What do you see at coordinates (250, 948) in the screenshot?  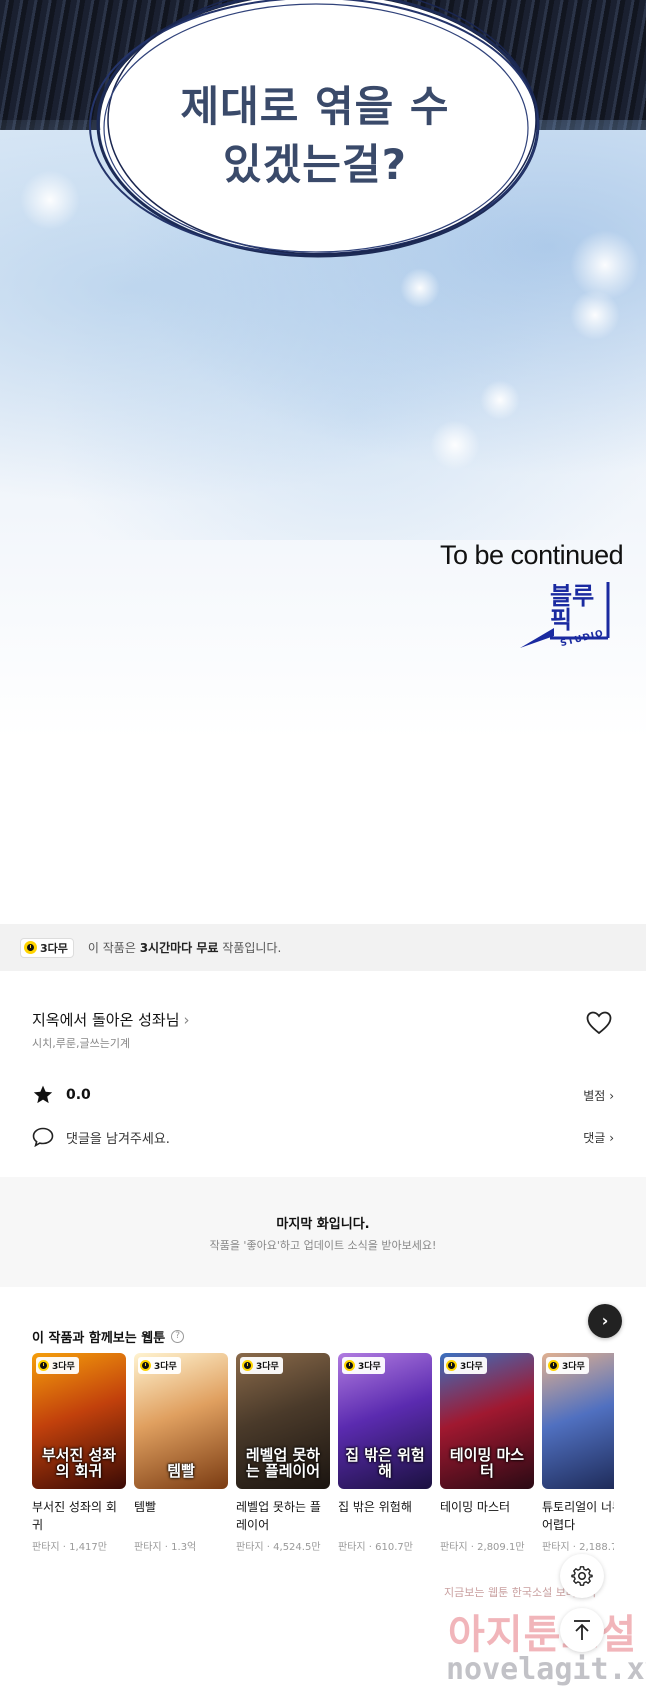 I see `free-banner-suffix: 작품입니다.` at bounding box center [250, 948].